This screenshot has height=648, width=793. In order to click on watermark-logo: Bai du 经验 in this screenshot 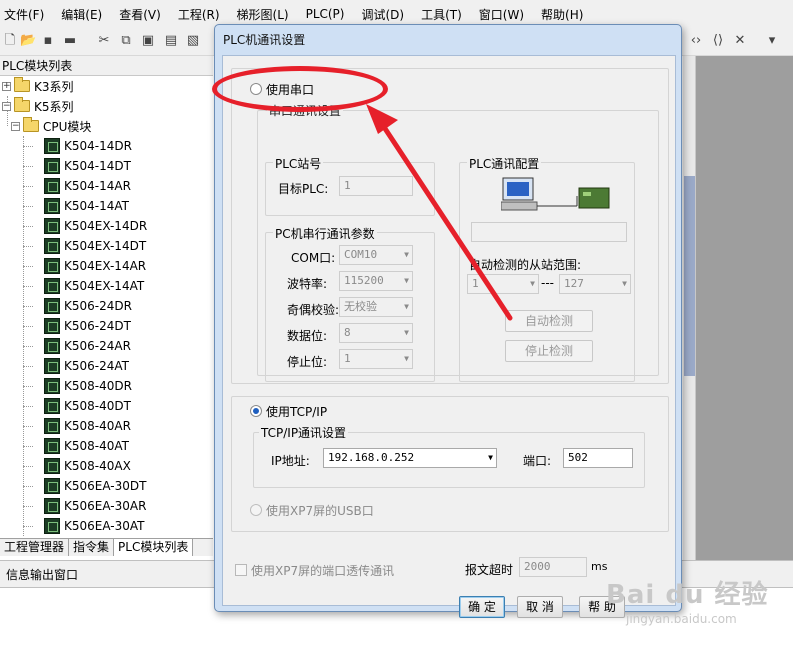, I will do `click(687, 595)`.